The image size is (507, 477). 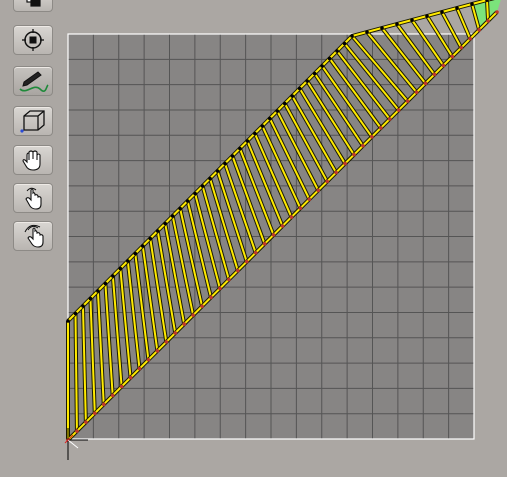 What do you see at coordinates (33, 160) in the screenshot?
I see `hand-pan-button` at bounding box center [33, 160].